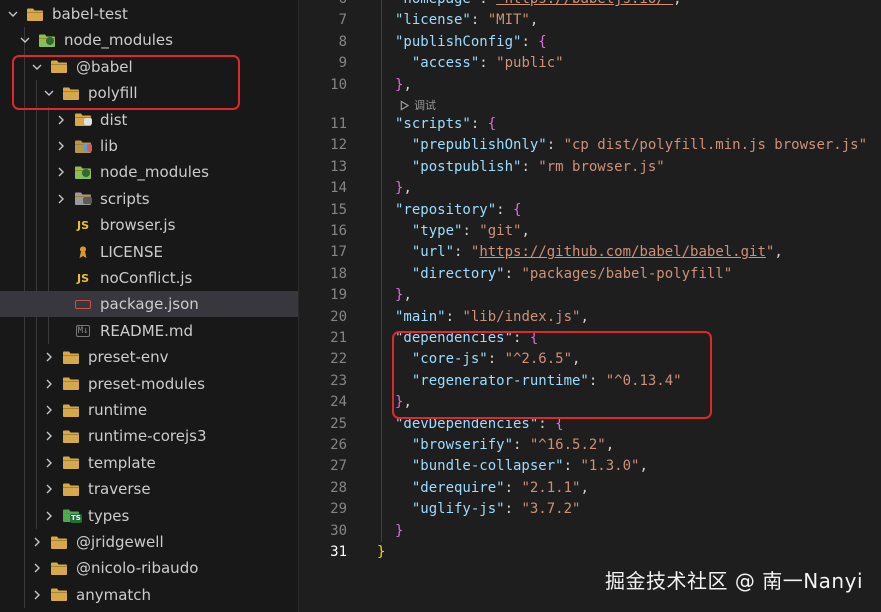  Describe the element at coordinates (149, 384) in the screenshot. I see `tree-folder: preset-modules` at that location.